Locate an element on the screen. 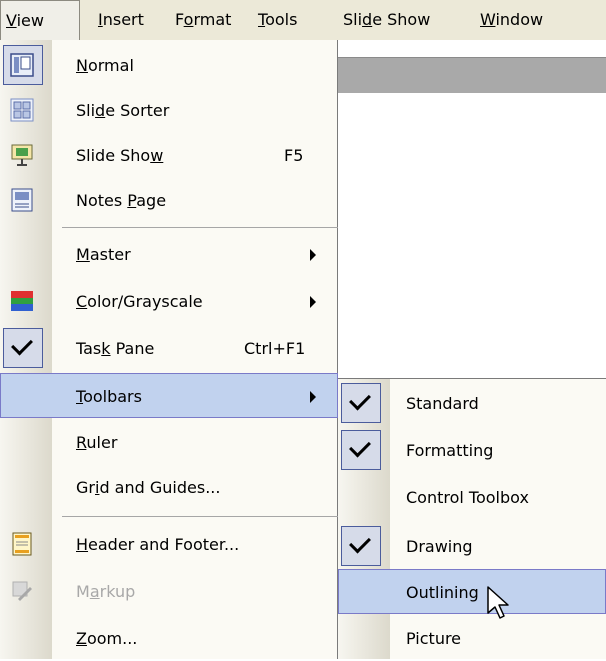  menu-format: Format is located at coordinates (203, 20).